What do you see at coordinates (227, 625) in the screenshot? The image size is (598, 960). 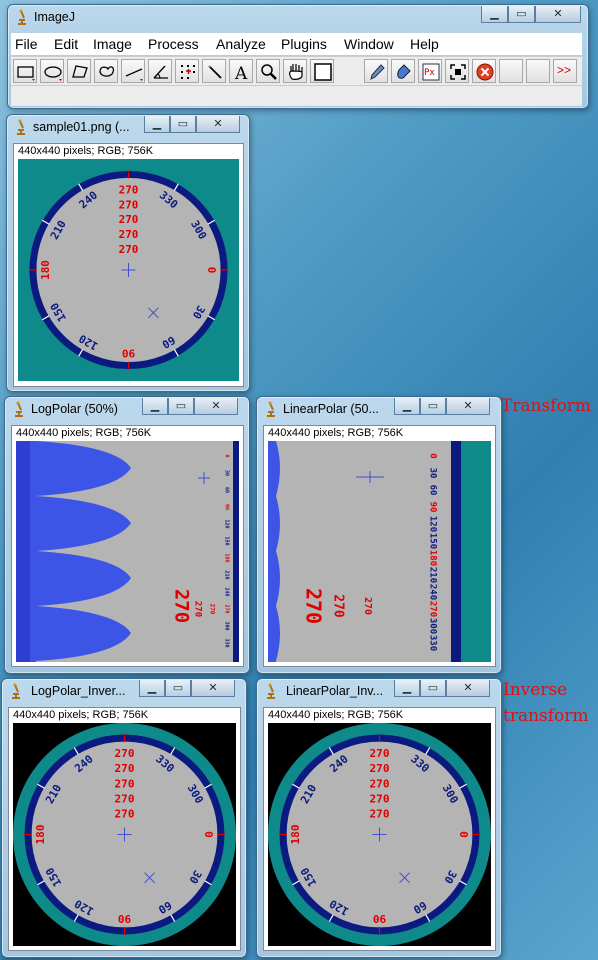 I see `strip-tick-label: 300` at bounding box center [227, 625].